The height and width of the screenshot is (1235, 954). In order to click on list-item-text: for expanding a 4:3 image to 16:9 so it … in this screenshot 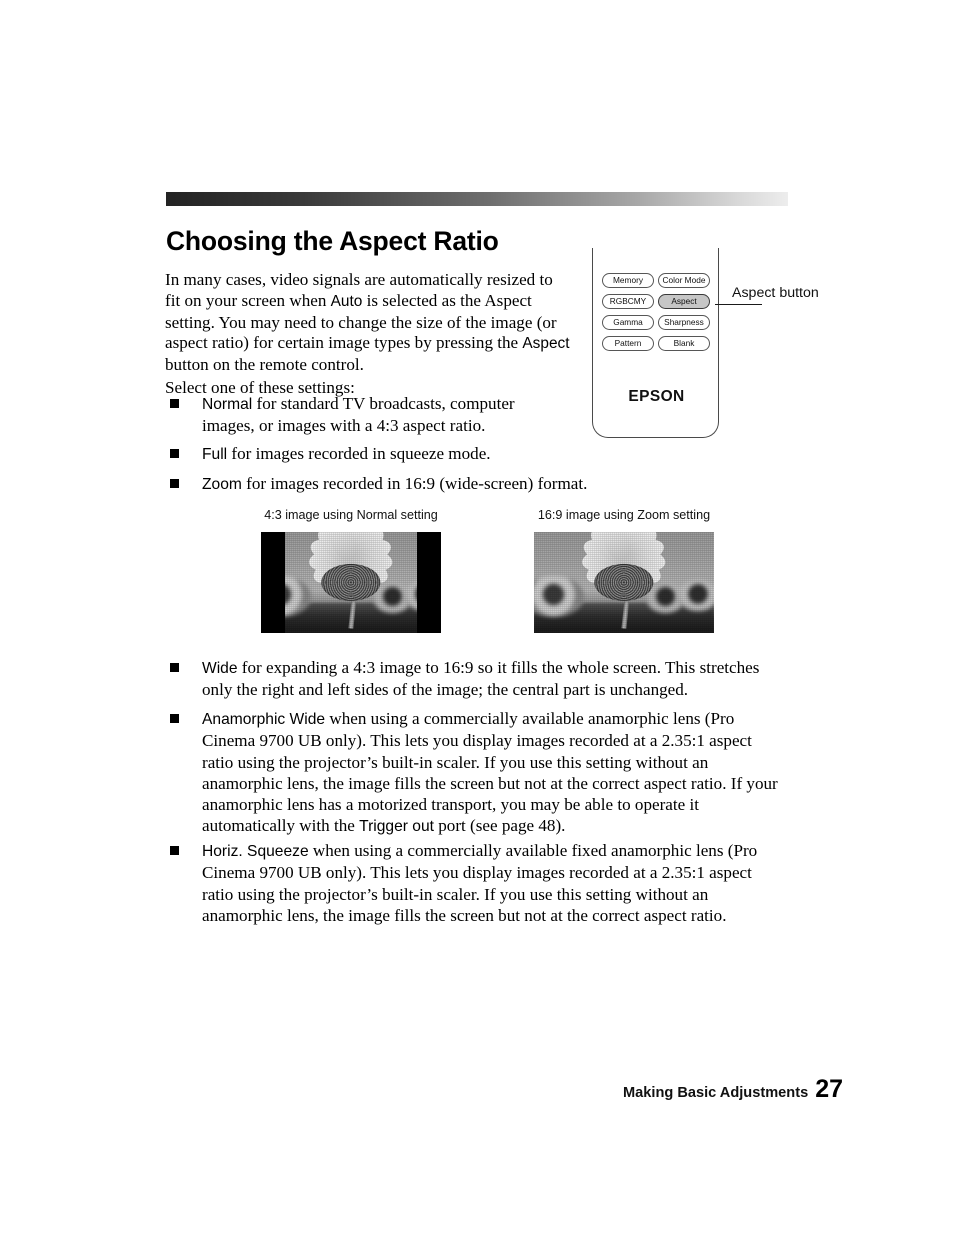, I will do `click(481, 679)`.